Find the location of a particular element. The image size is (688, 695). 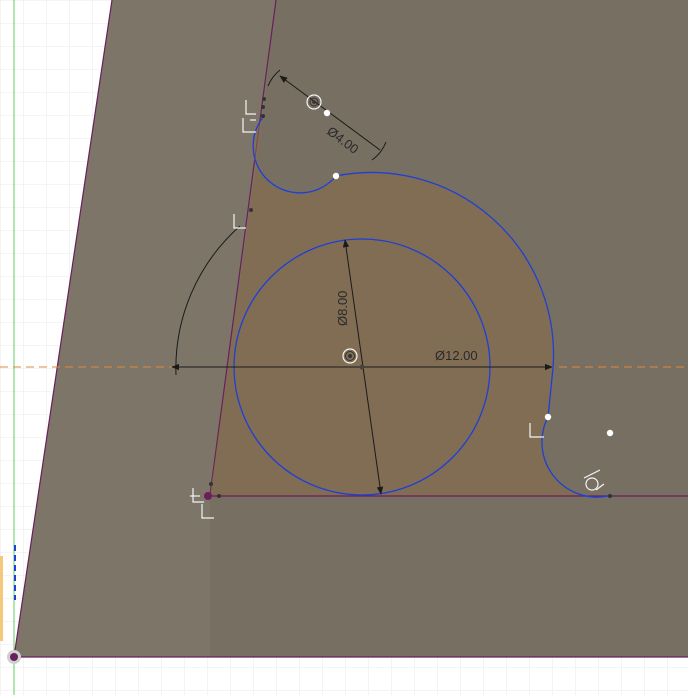

outer-arc-diameter-label: Ø12.00 is located at coordinates (456, 355).